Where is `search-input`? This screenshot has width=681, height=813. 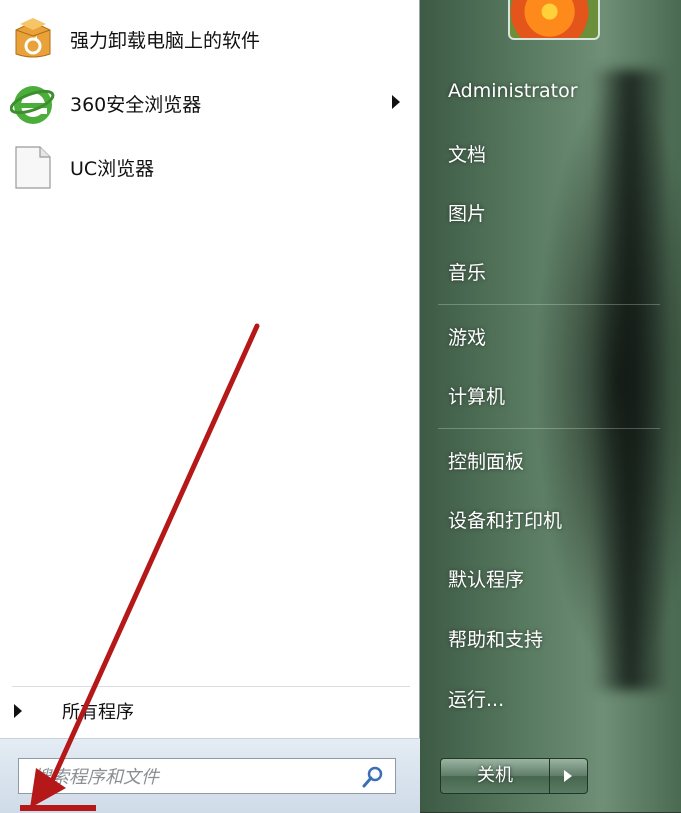 search-input is located at coordinates (193, 777).